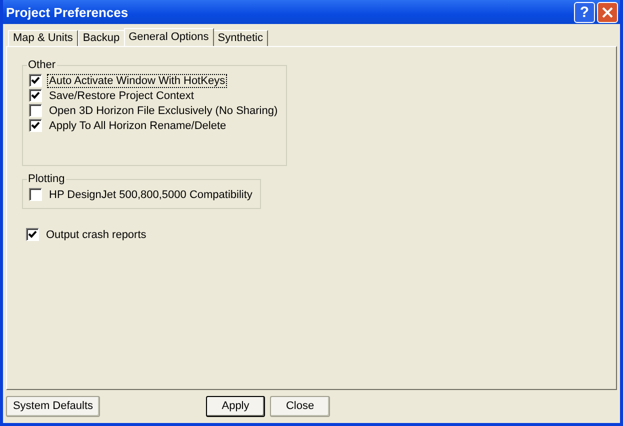  What do you see at coordinates (300, 406) in the screenshot?
I see `dialog-button: Close` at bounding box center [300, 406].